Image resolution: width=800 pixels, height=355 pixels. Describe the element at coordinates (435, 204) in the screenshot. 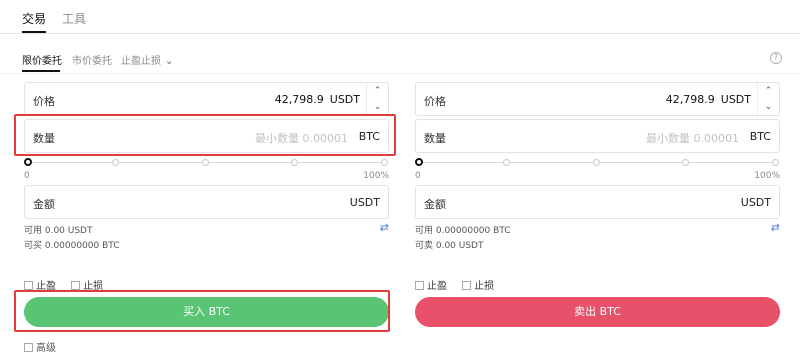

I see `sell-amount-label: 金额` at that location.